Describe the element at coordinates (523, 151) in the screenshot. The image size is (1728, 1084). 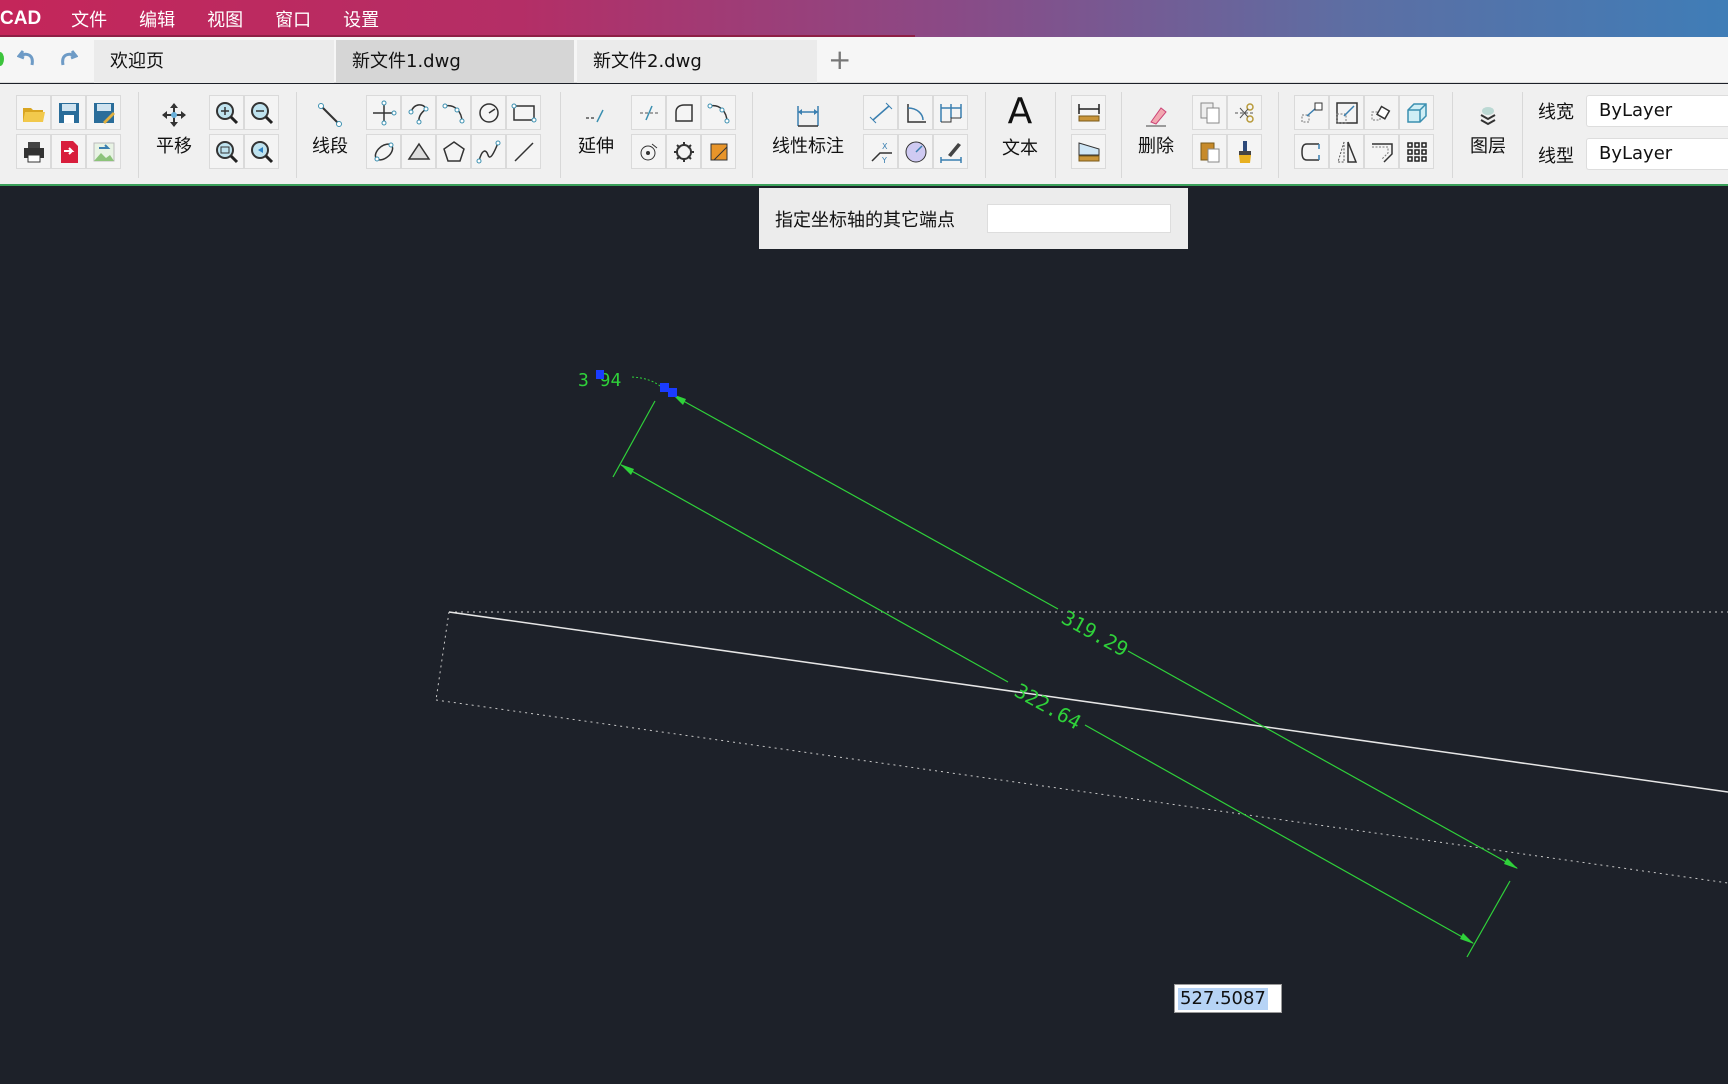
I see `ray-button` at that location.